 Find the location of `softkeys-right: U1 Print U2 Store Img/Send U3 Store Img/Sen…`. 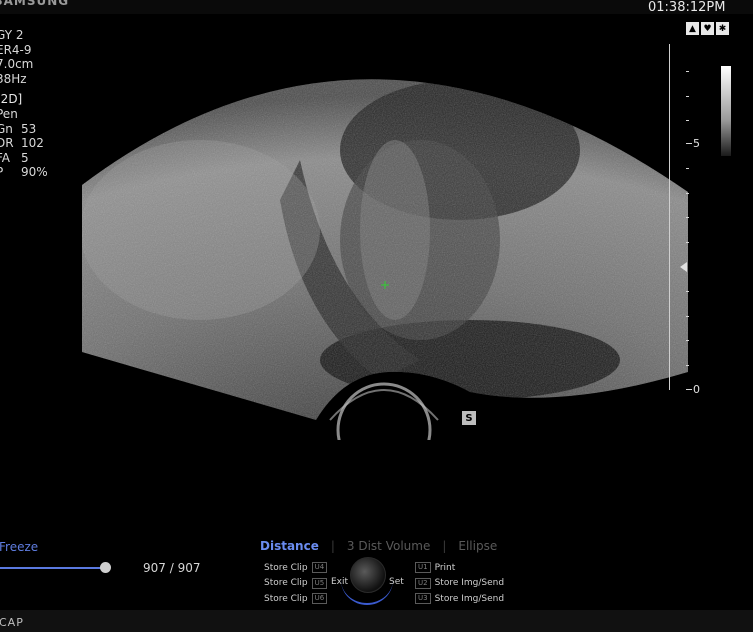

softkeys-right: U1 Print U2 Store Img/Send U3 Store Img/Sen… is located at coordinates (459, 583).